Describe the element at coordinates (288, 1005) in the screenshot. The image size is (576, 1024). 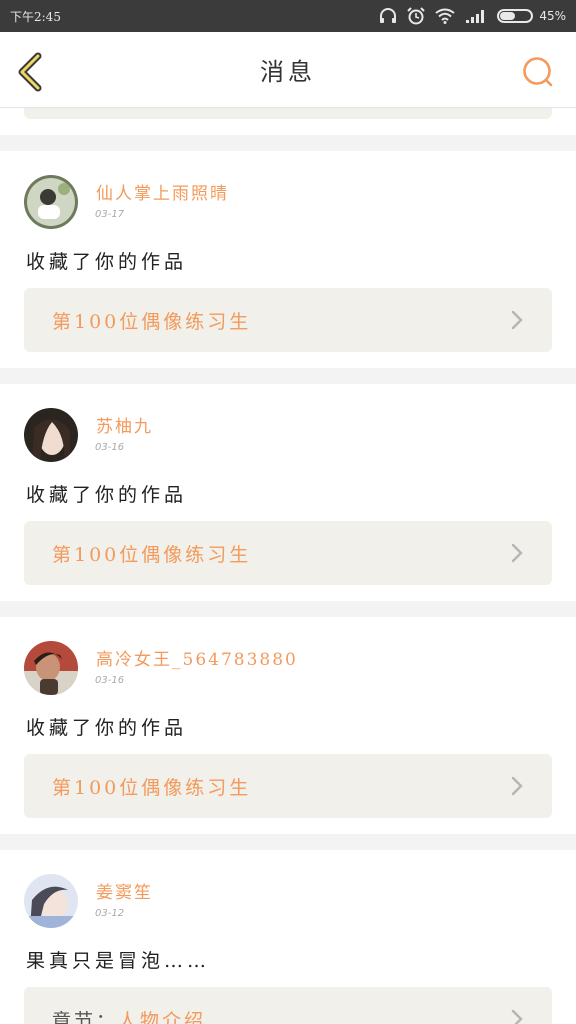
I see `reference-link: 章节：人物介绍` at that location.